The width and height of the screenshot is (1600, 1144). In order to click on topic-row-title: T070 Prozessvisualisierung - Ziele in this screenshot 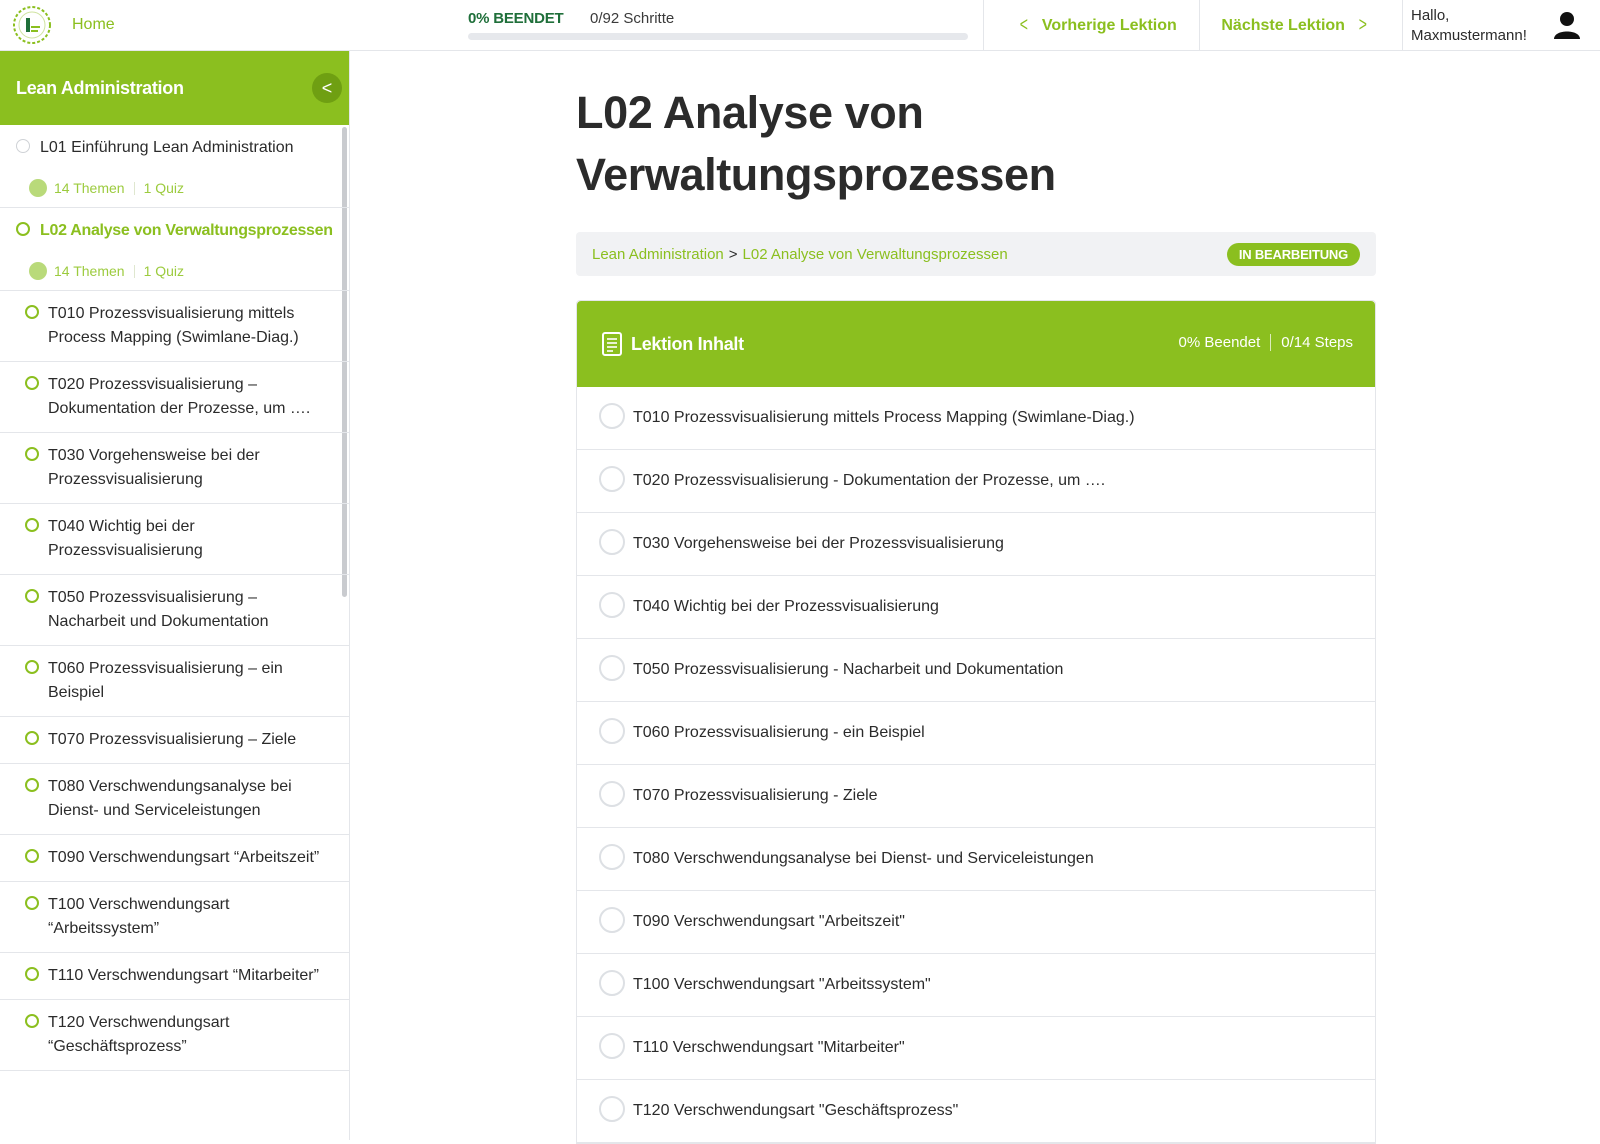, I will do `click(755, 795)`.